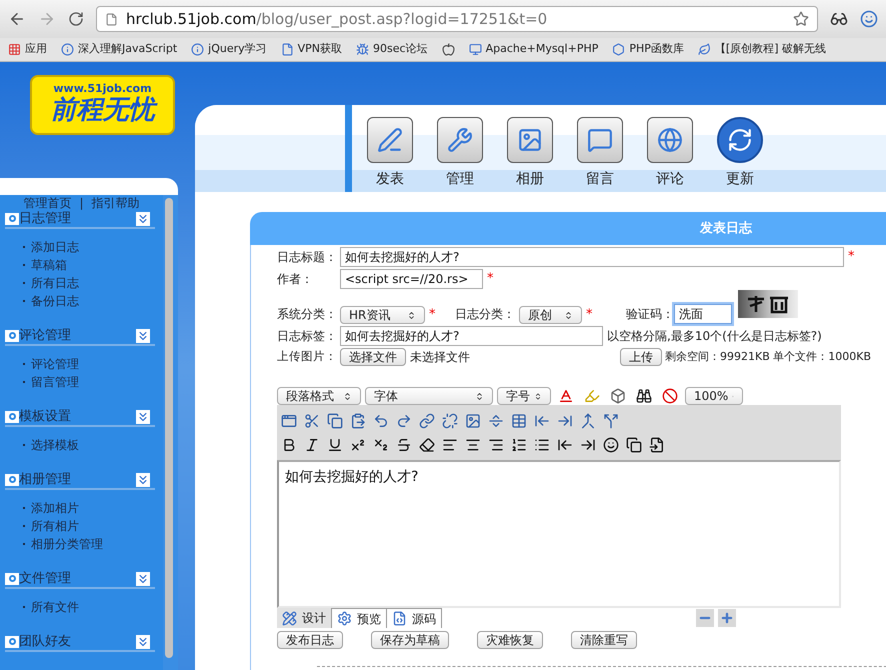 The image size is (886, 670). What do you see at coordinates (524, 396) in the screenshot?
I see `dropdown: 字号` at bounding box center [524, 396].